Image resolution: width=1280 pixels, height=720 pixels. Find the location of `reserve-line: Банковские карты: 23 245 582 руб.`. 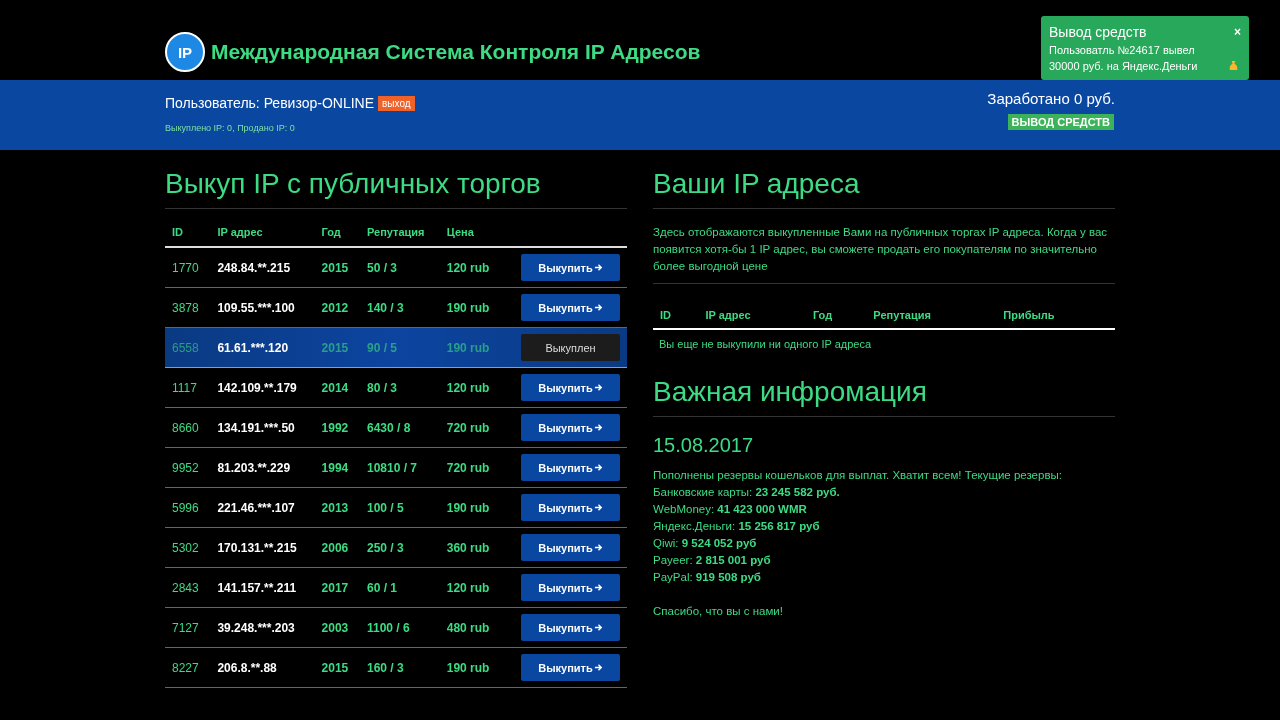

reserve-line: Банковские карты: 23 245 582 руб. is located at coordinates (747, 492).